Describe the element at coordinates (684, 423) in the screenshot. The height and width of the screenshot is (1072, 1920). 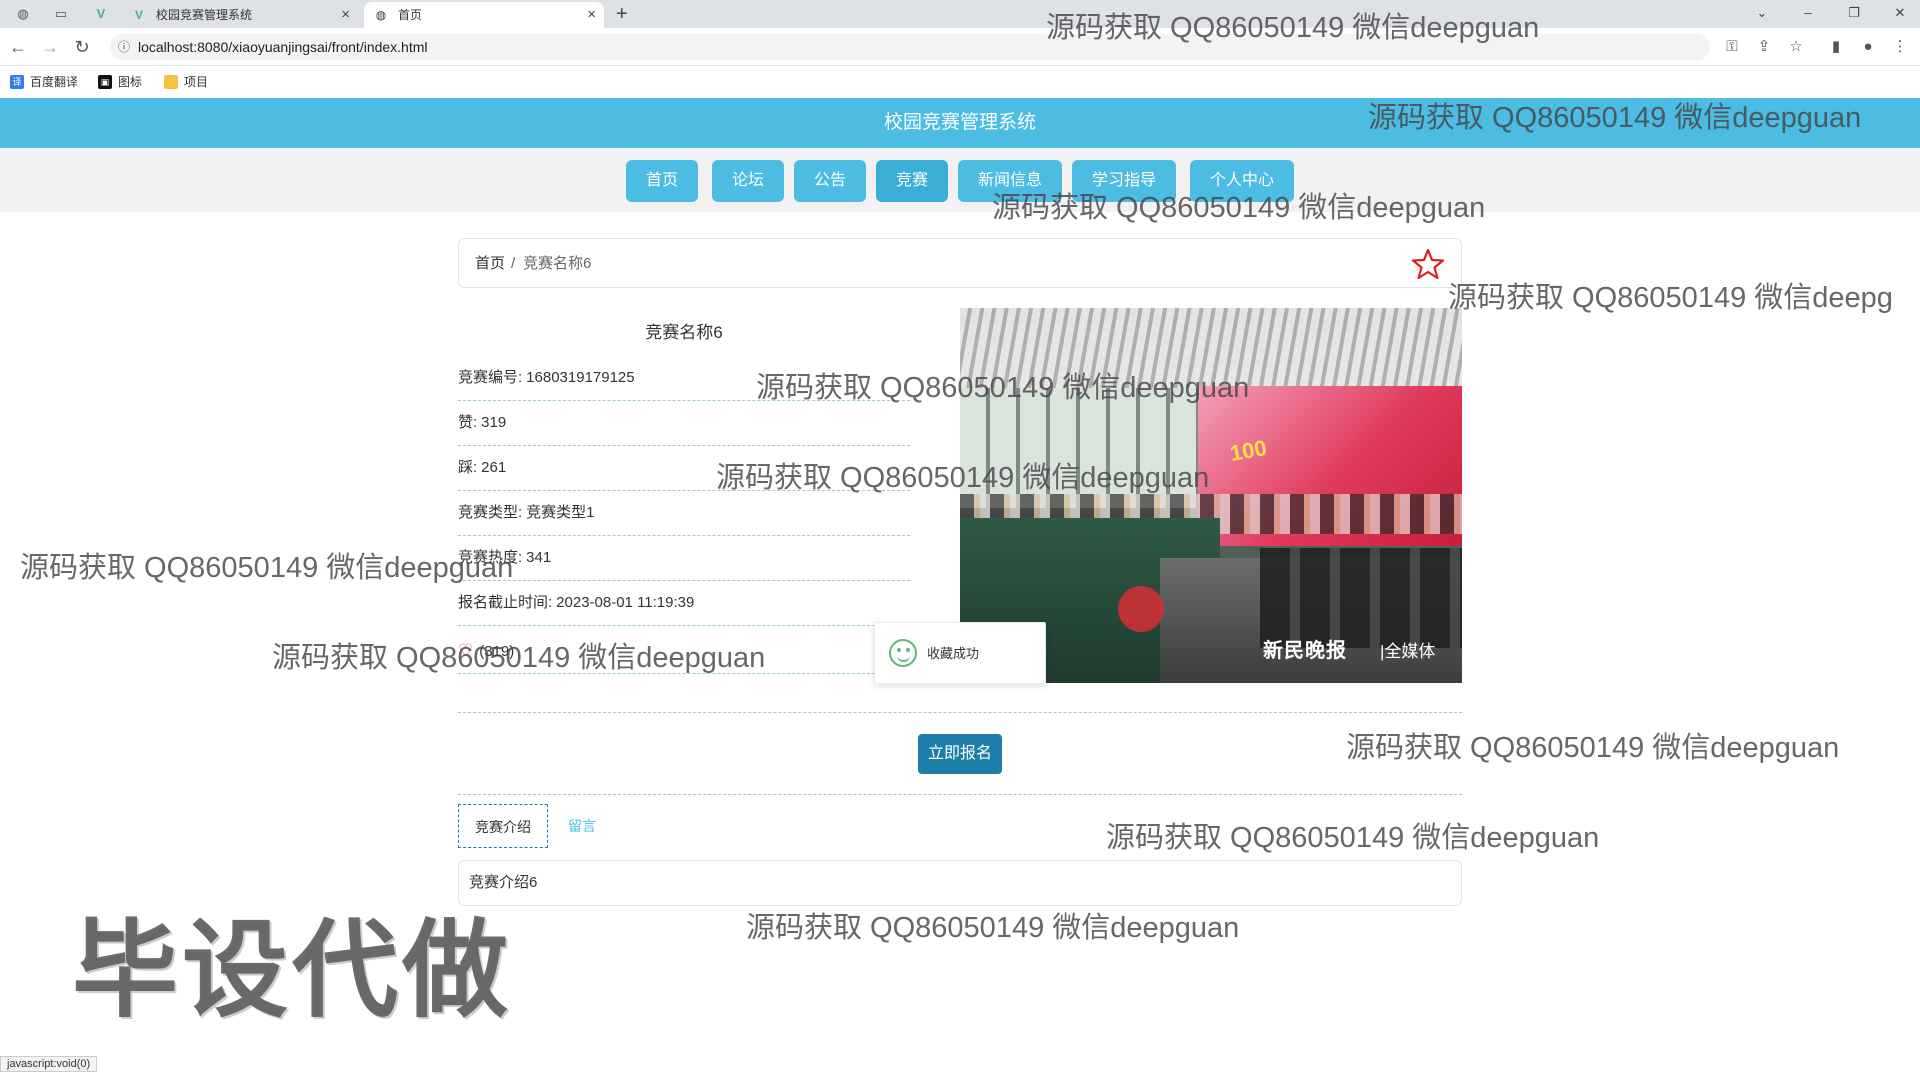
I see `field-thumbs-up: 赞: 319` at that location.